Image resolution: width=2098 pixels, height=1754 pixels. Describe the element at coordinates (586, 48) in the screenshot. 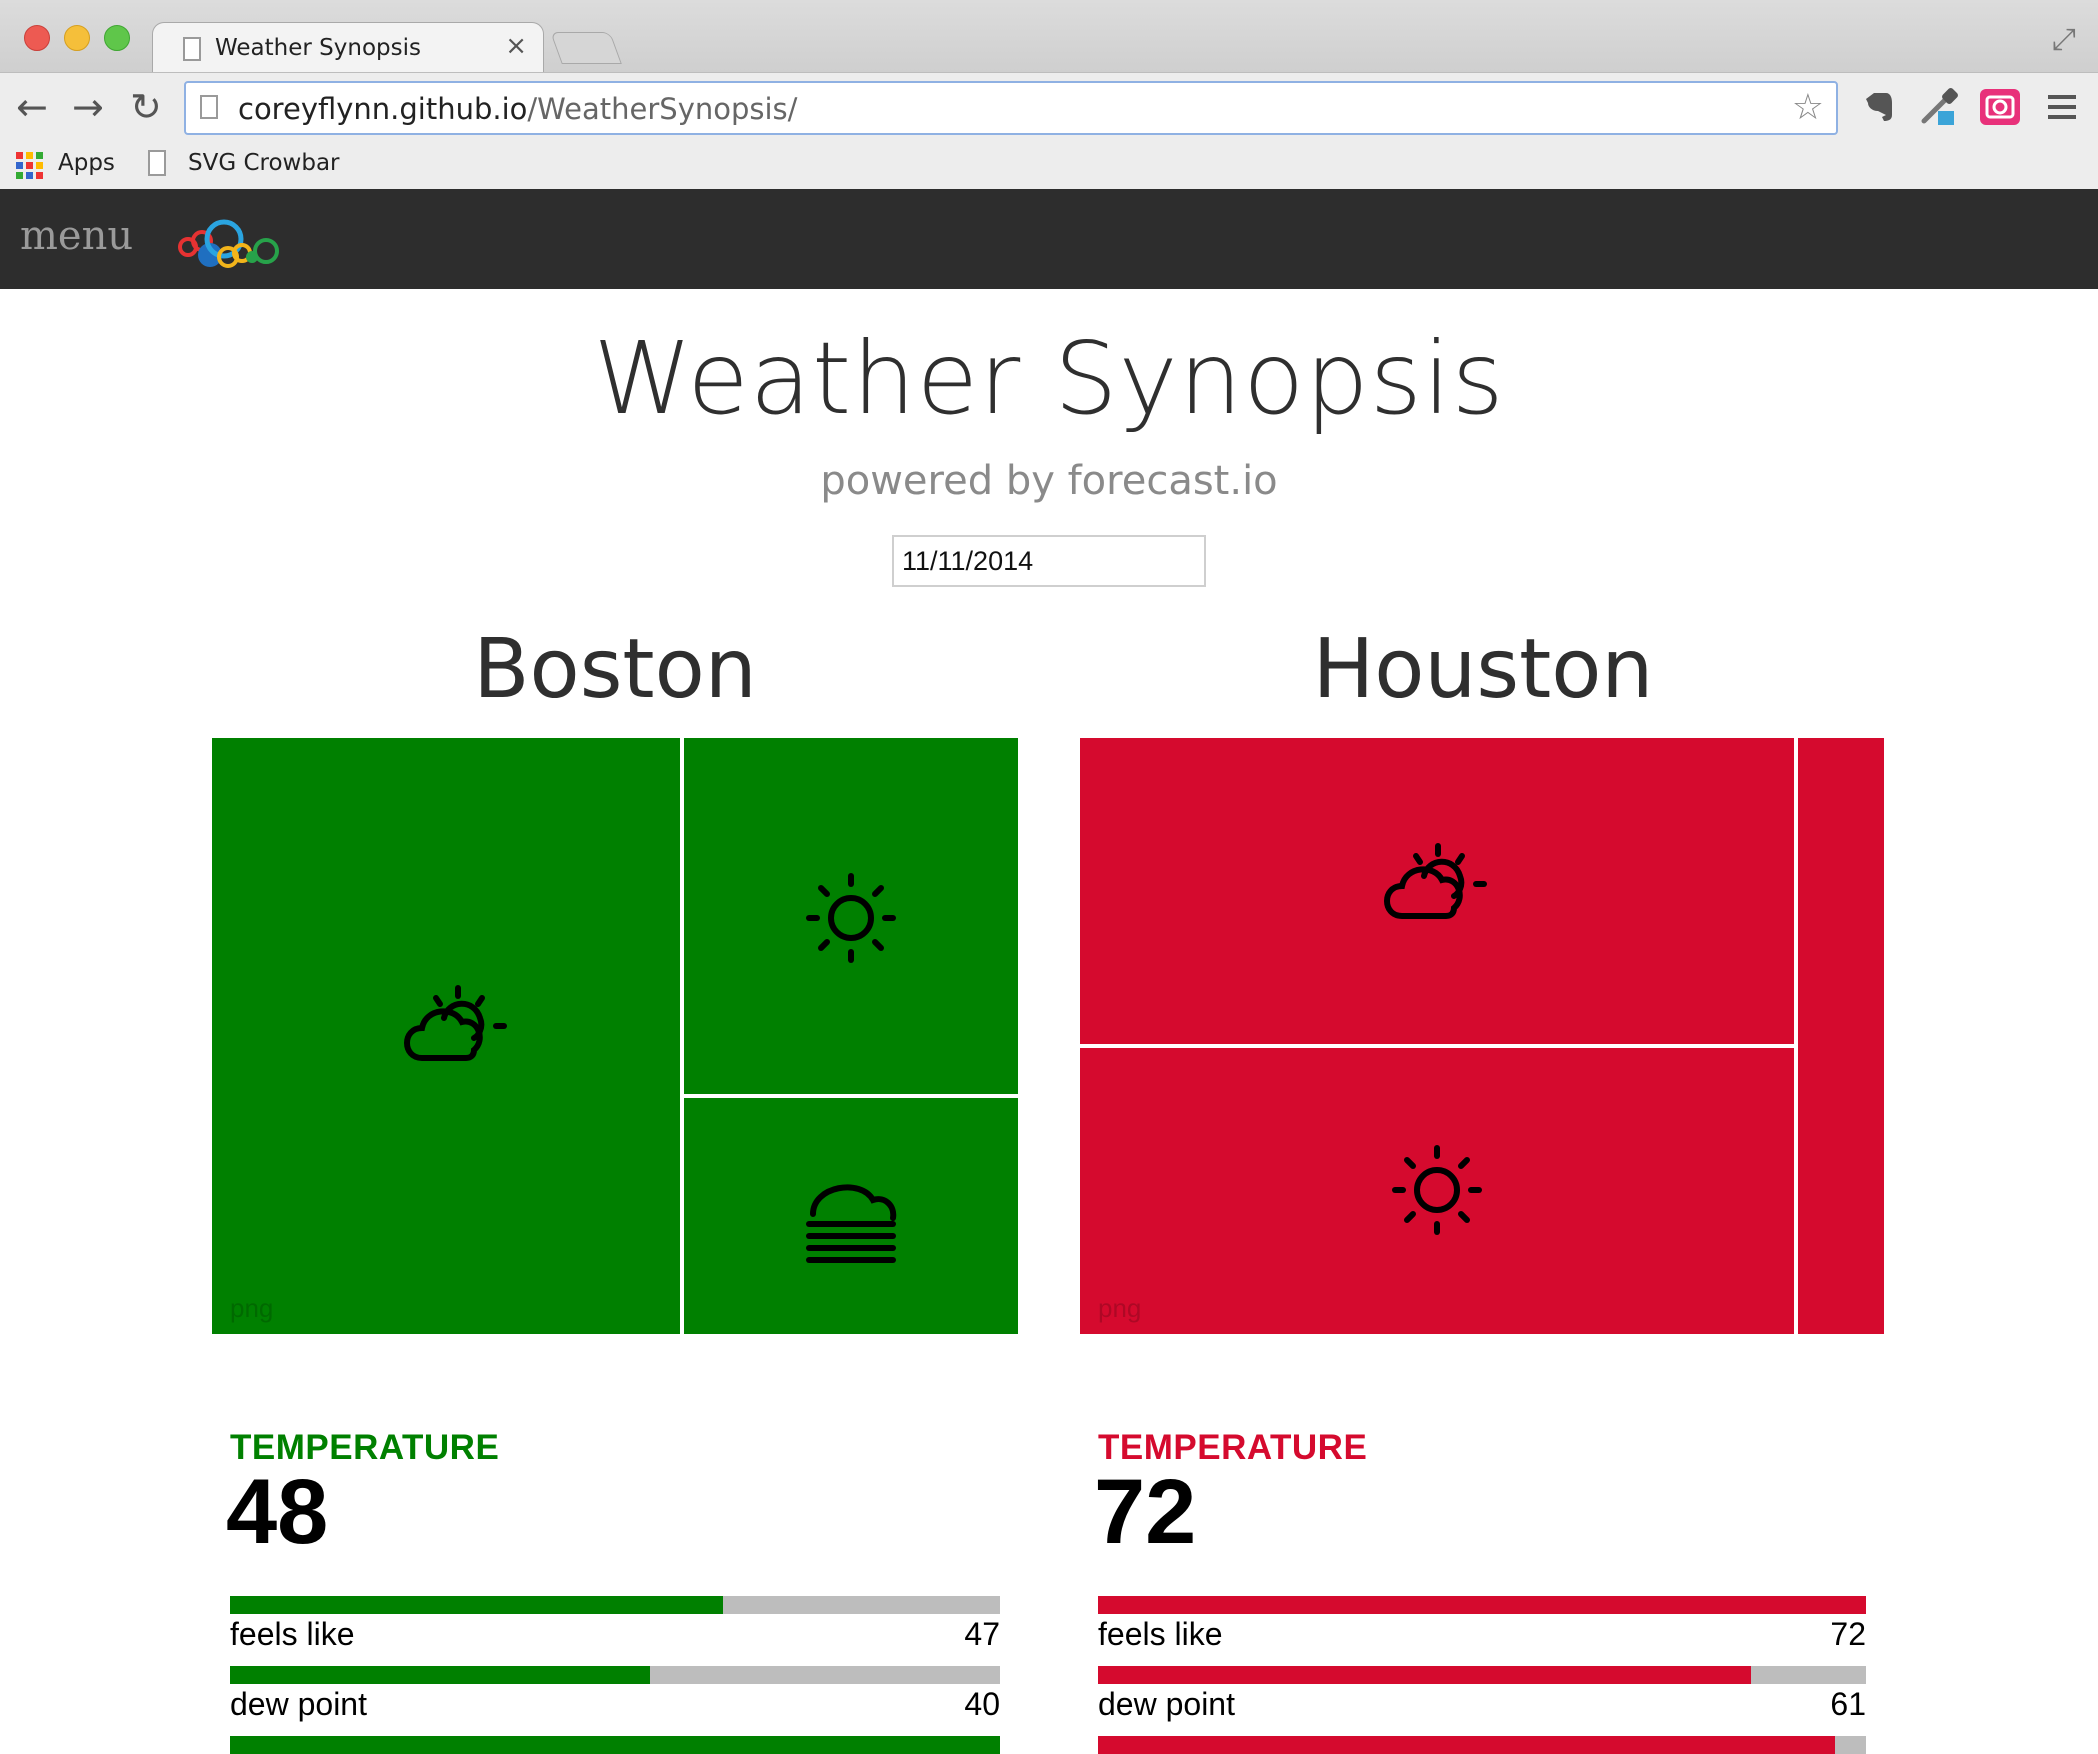

I see `new-tab-button` at that location.